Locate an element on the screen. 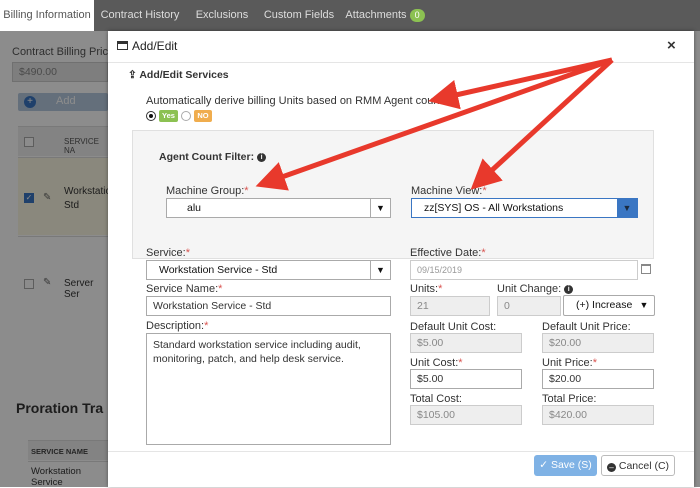 The image size is (700, 488). arrow-to-machine-view is located at coordinates (542, 124).